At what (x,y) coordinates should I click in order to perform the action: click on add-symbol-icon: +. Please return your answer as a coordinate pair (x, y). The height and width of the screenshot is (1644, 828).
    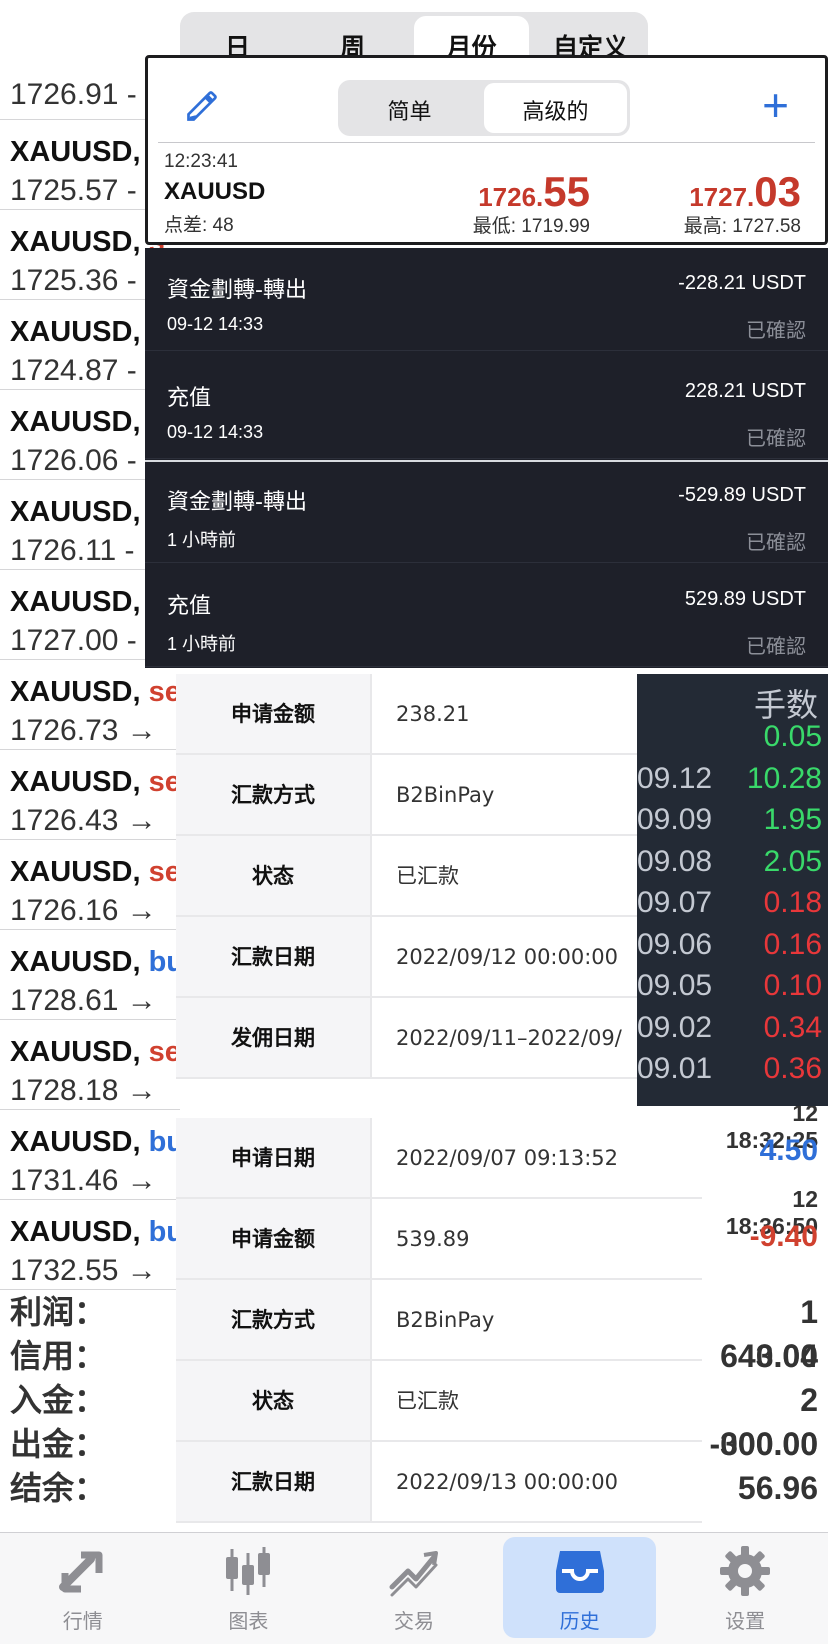
    Looking at the image, I should click on (775, 105).